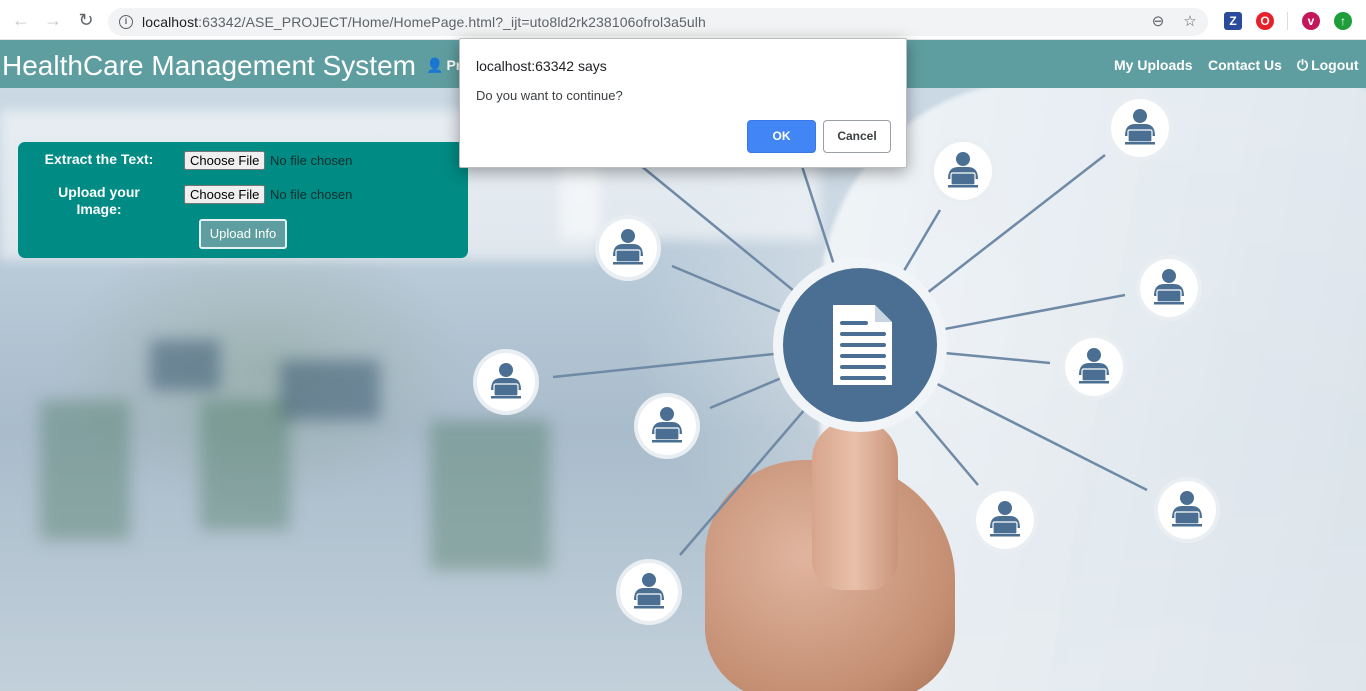 This screenshot has height=691, width=1366. What do you see at coordinates (1287, 21) in the screenshot?
I see `toolbar-divider` at bounding box center [1287, 21].